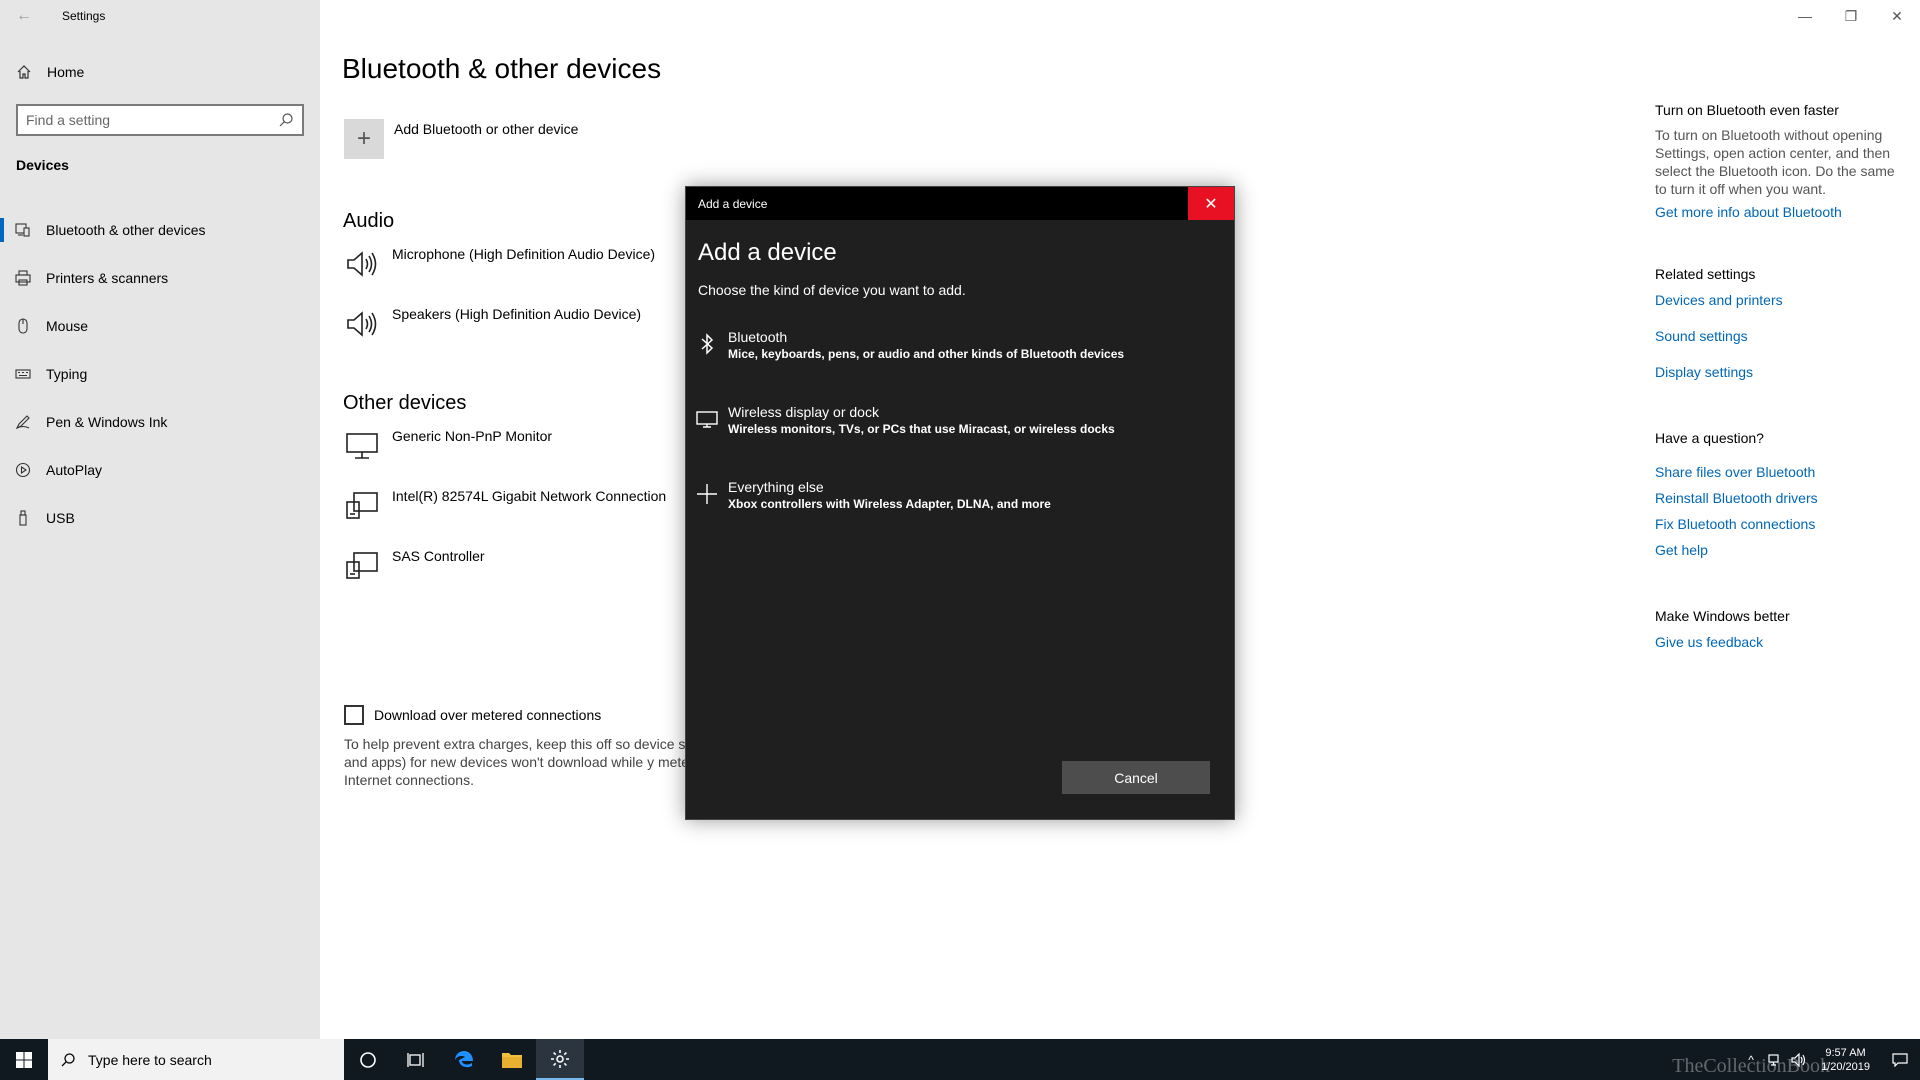 The height and width of the screenshot is (1080, 1920). I want to click on dialog-titlebar: Add a device ✕, so click(960, 203).